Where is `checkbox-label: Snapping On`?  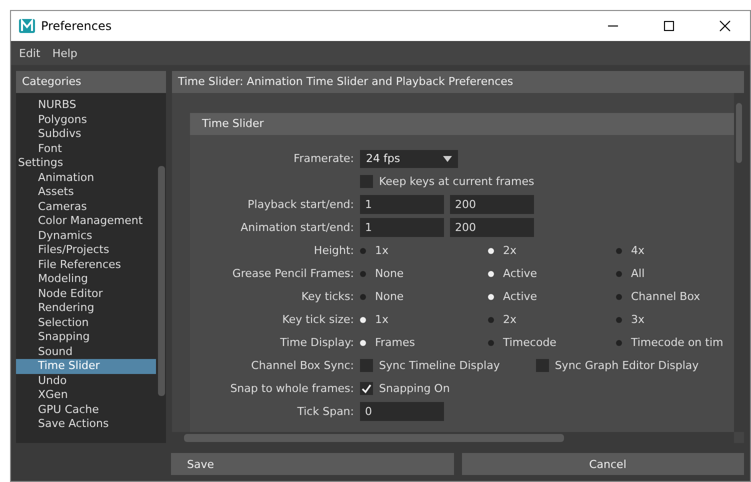 checkbox-label: Snapping On is located at coordinates (414, 388).